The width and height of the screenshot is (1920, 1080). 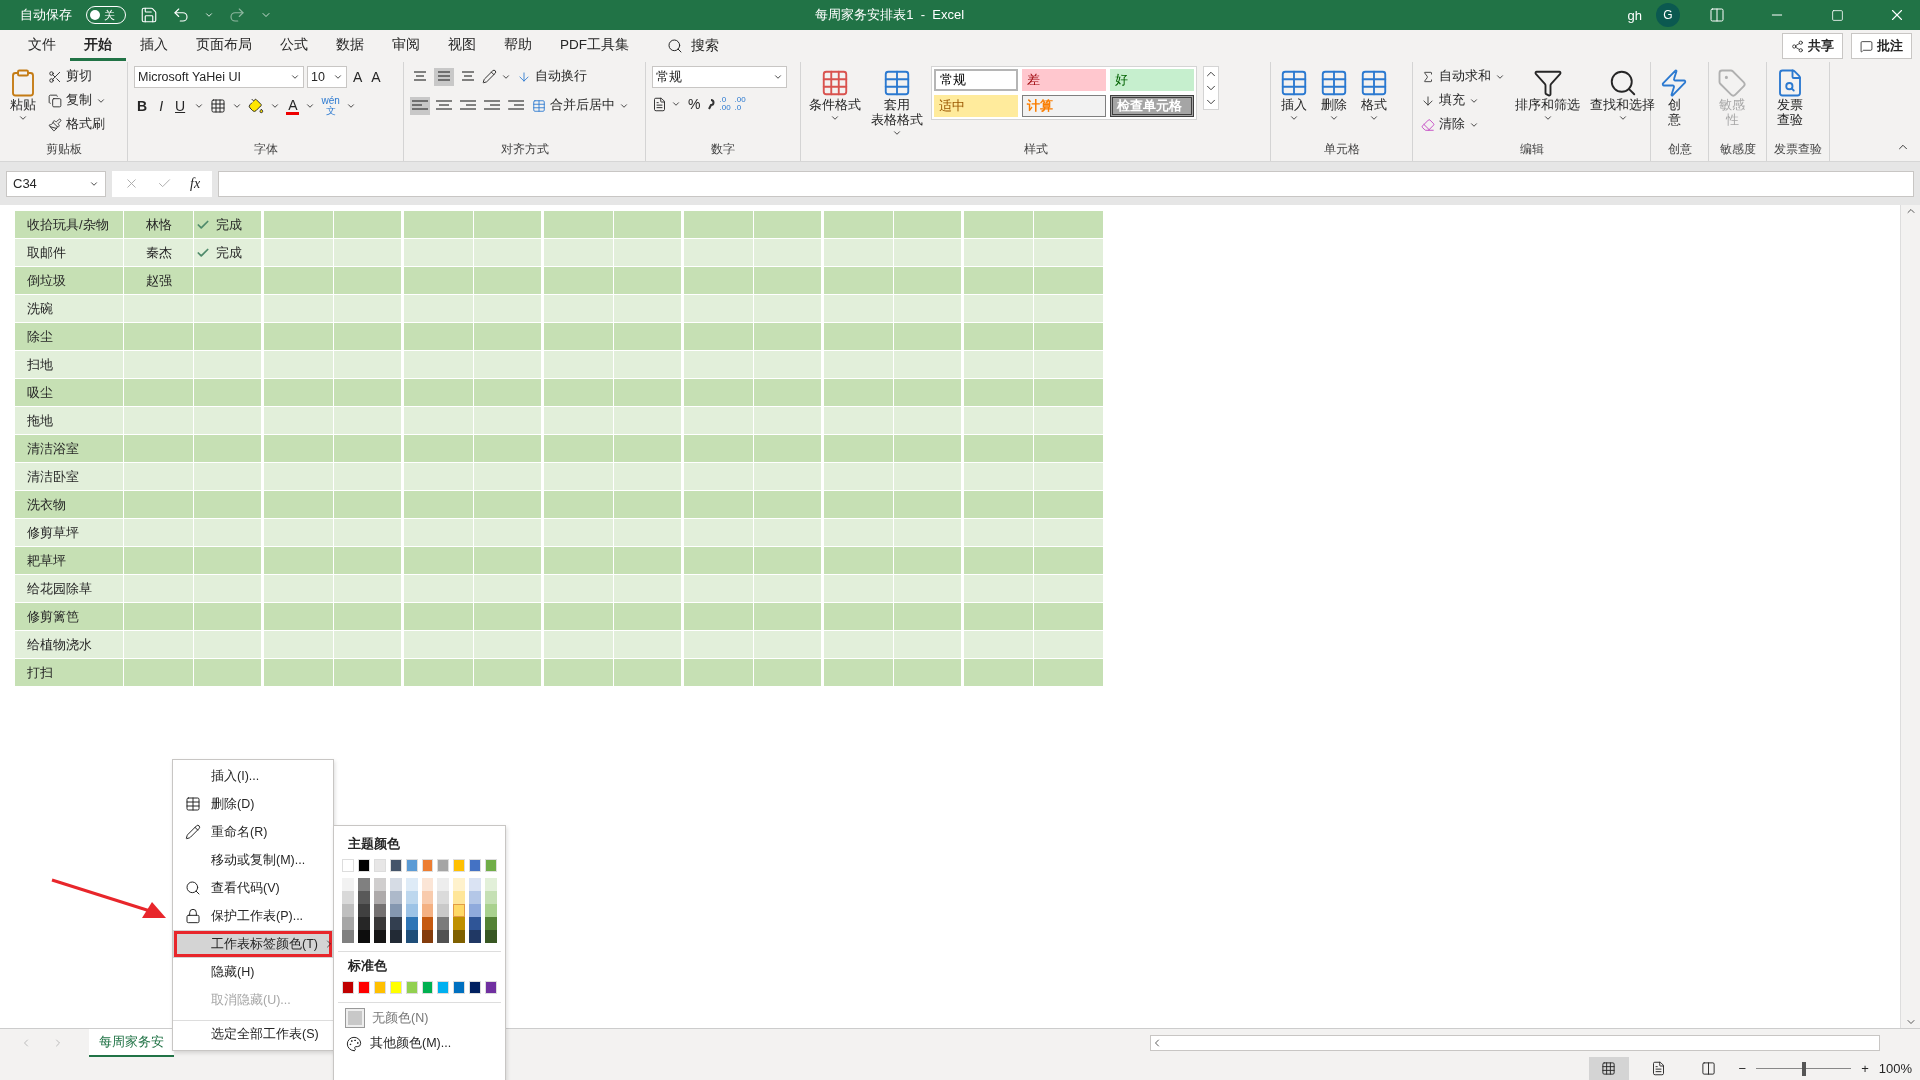 What do you see at coordinates (77, 76) in the screenshot?
I see `clipboard-item-button: 剪切` at bounding box center [77, 76].